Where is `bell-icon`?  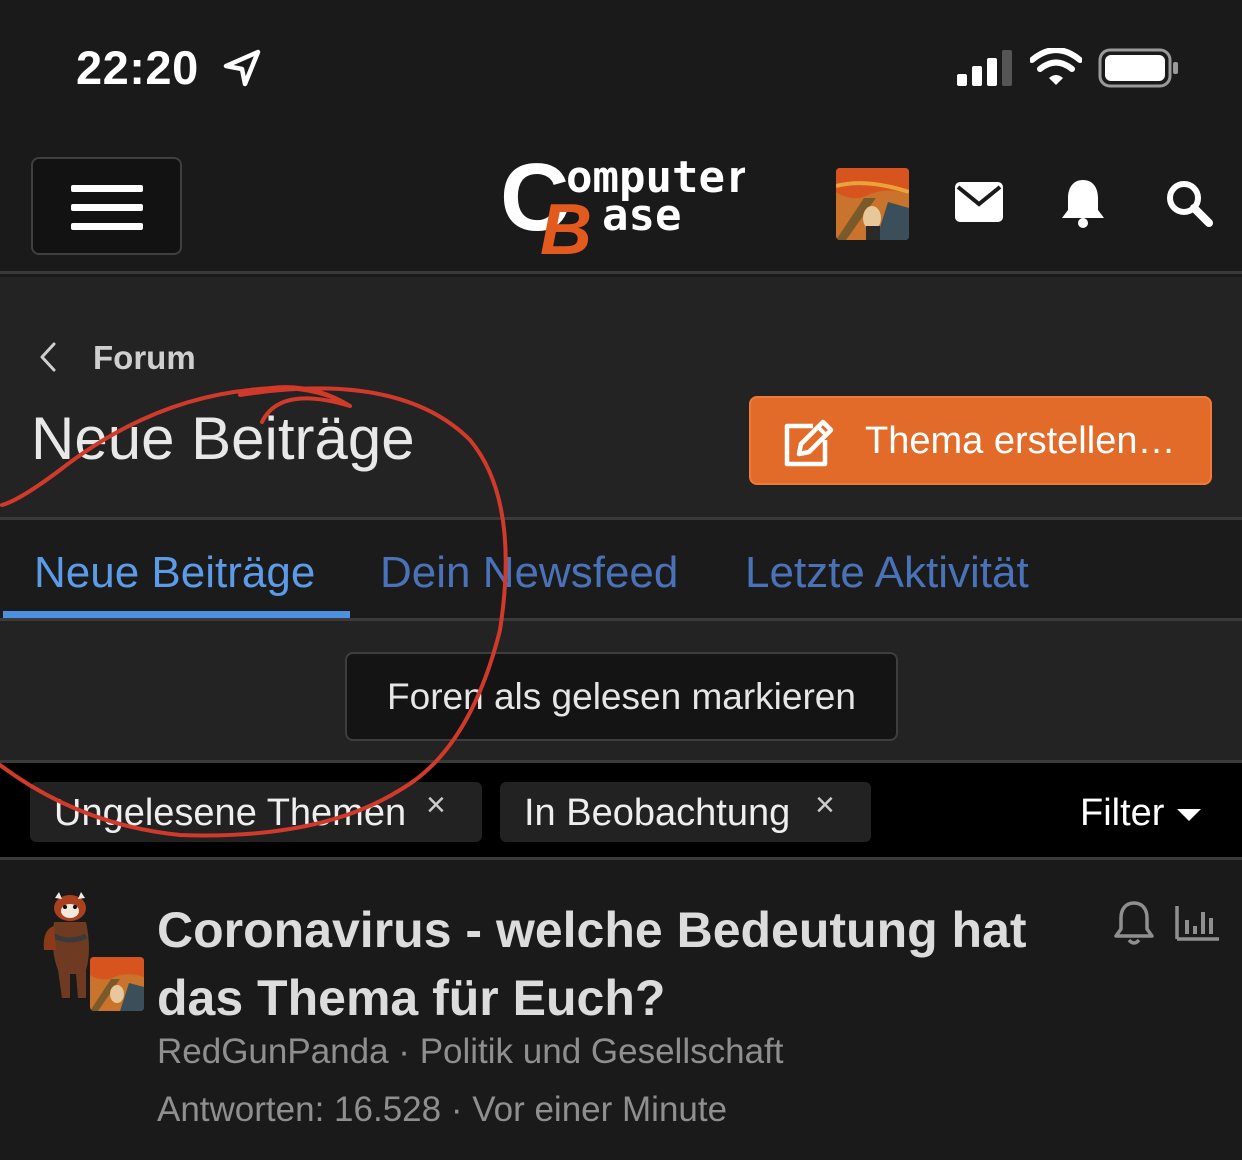 bell-icon is located at coordinates (1083, 203).